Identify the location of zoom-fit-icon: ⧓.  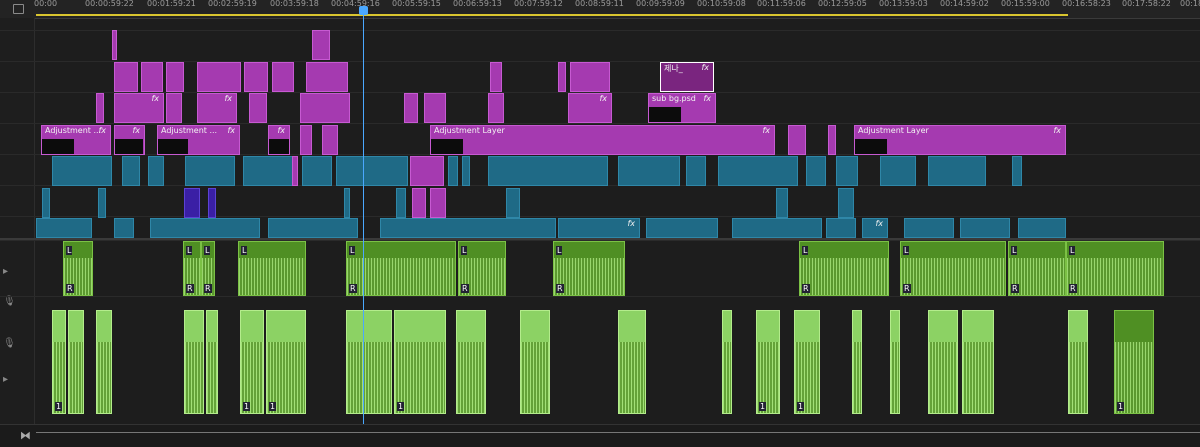
(25, 435).